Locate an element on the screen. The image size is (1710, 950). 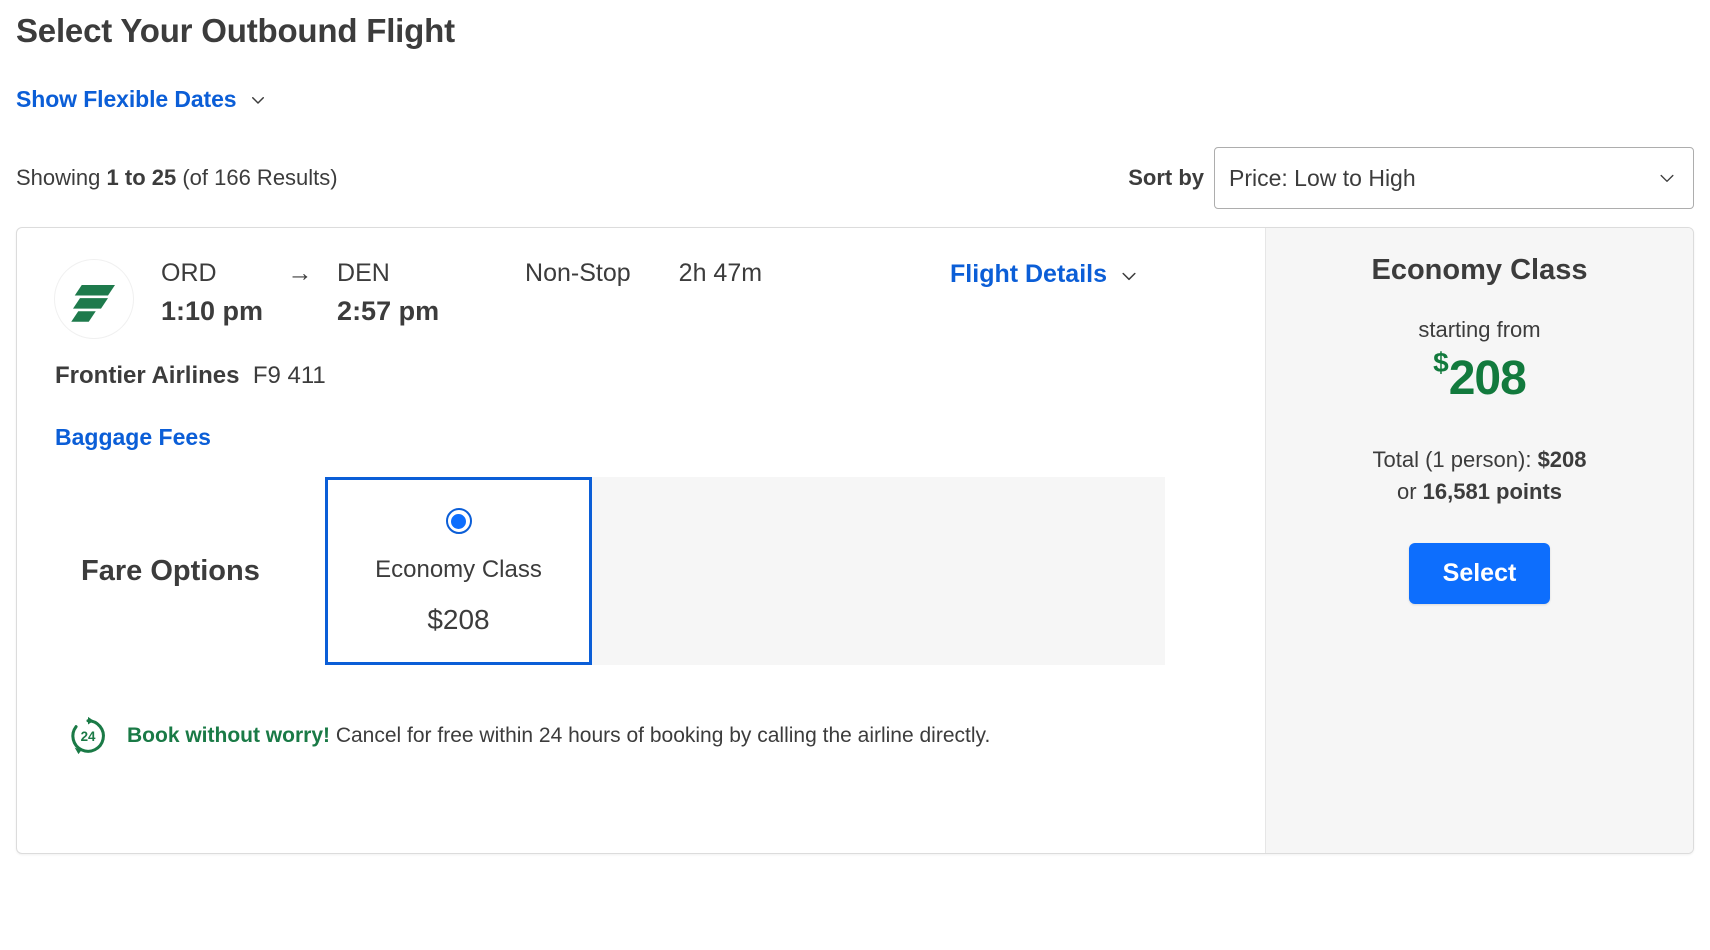
baggage-fees-link: Baggage Fees is located at coordinates (133, 437).